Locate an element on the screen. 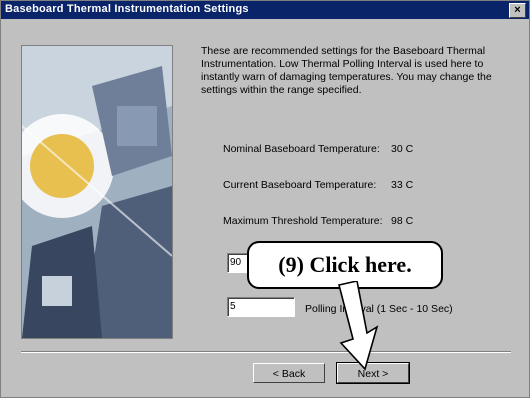 The image size is (530, 398). back-button: < Back is located at coordinates (289, 373).